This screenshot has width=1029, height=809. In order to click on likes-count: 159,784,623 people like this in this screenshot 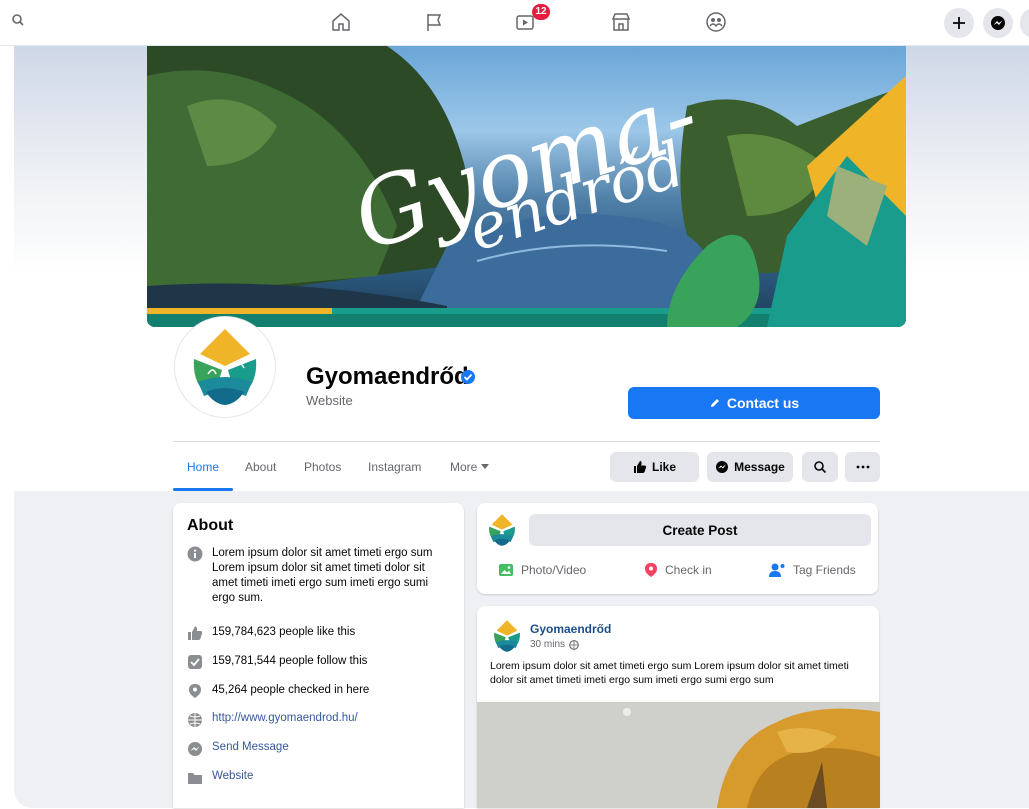, I will do `click(284, 632)`.